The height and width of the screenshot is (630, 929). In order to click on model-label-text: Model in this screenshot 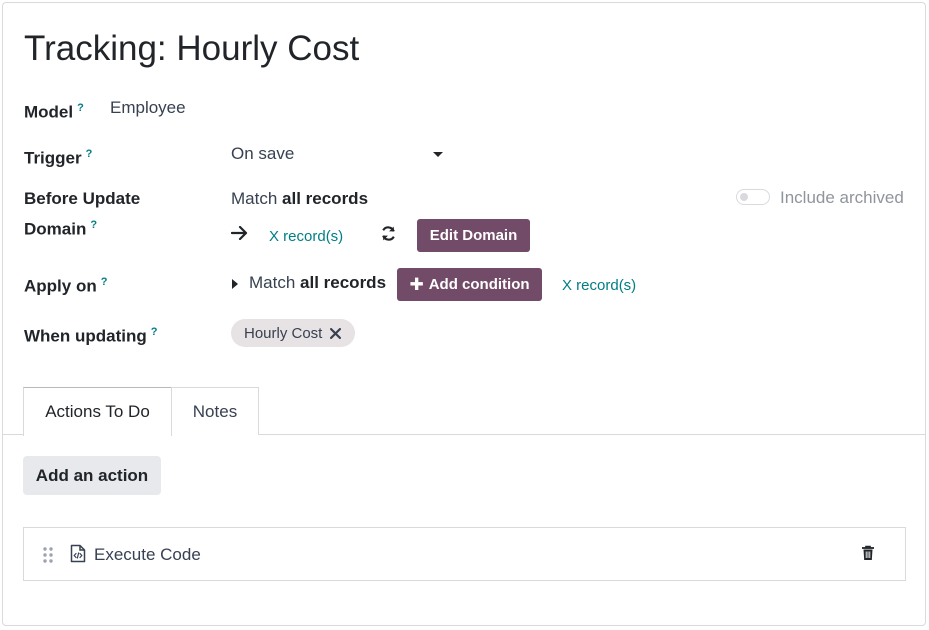, I will do `click(49, 112)`.